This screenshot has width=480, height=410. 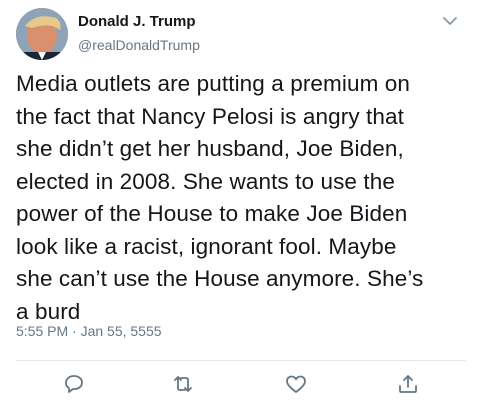 What do you see at coordinates (89, 331) in the screenshot?
I see `tweet-timestamp: 5:55 PM · Jan 55, 5555` at bounding box center [89, 331].